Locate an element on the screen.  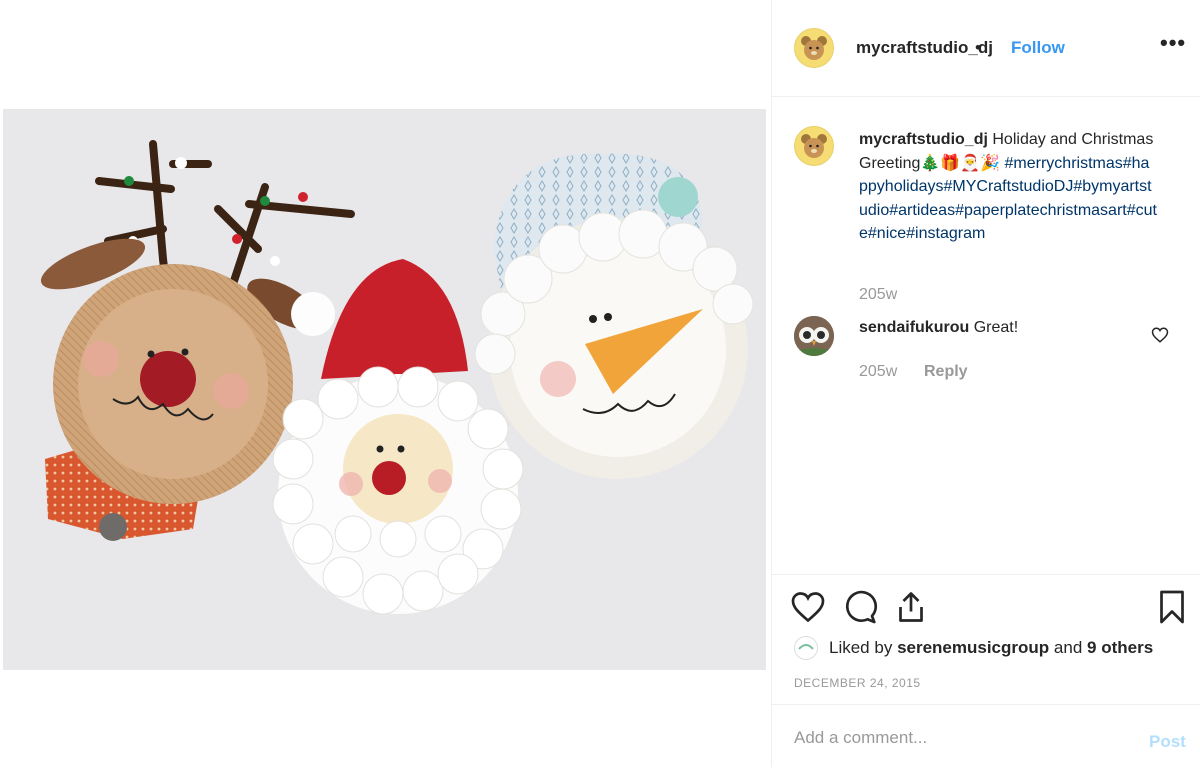
liked-by-text: Liked by serenemusicgroup and 9 others is located at coordinates (991, 648).